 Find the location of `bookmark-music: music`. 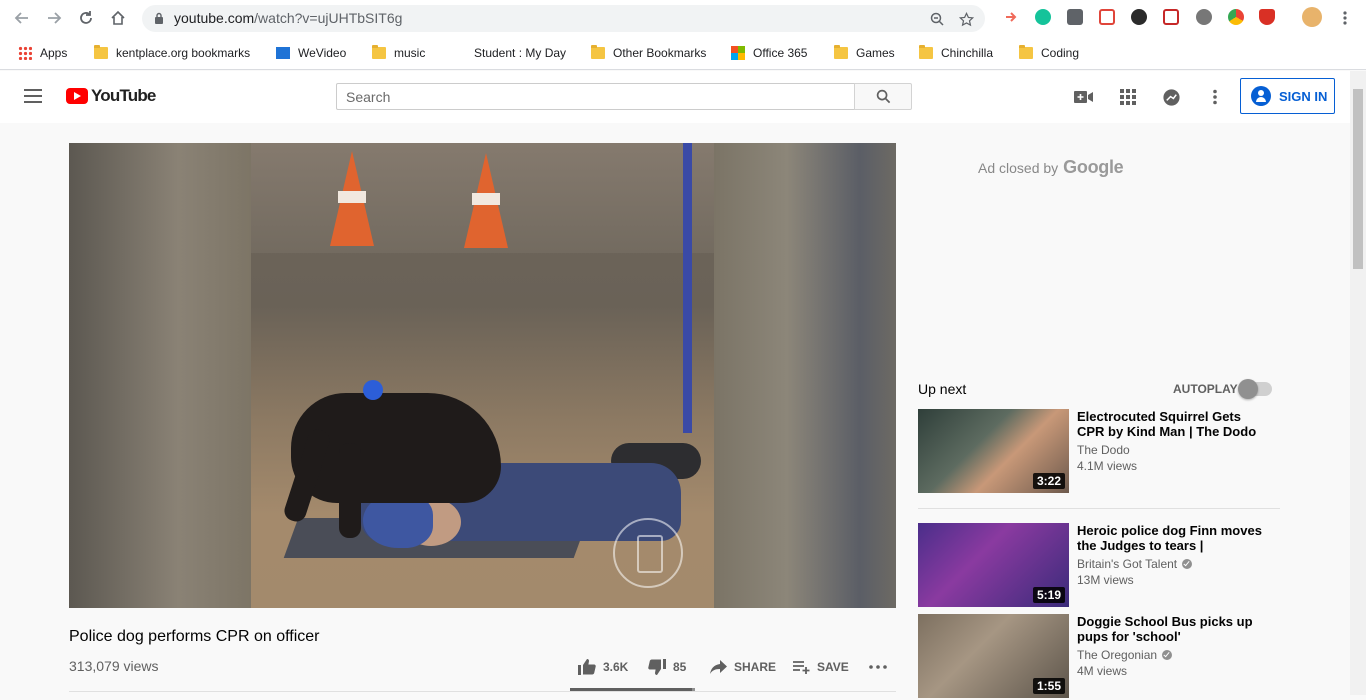

bookmark-music: music is located at coordinates (398, 53).